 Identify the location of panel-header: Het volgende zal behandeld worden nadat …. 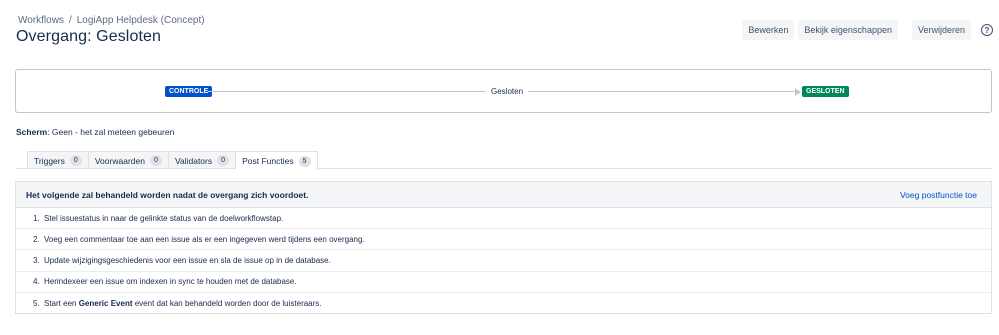
(503, 195).